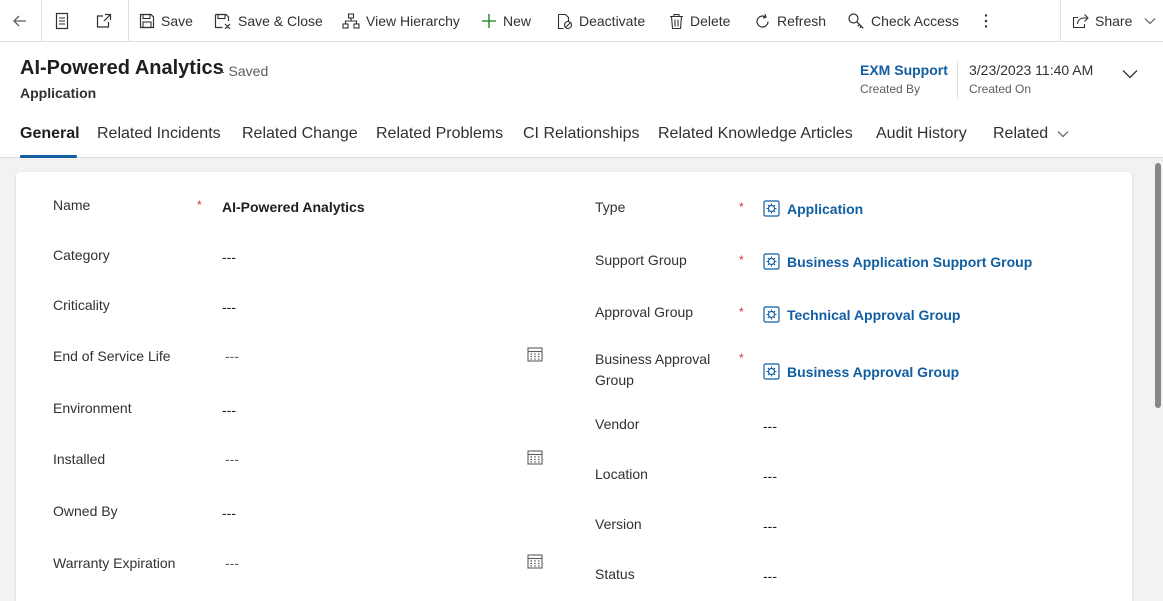  Describe the element at coordinates (280, 21) in the screenshot. I see `save-and-close-label: Save & Close` at that location.